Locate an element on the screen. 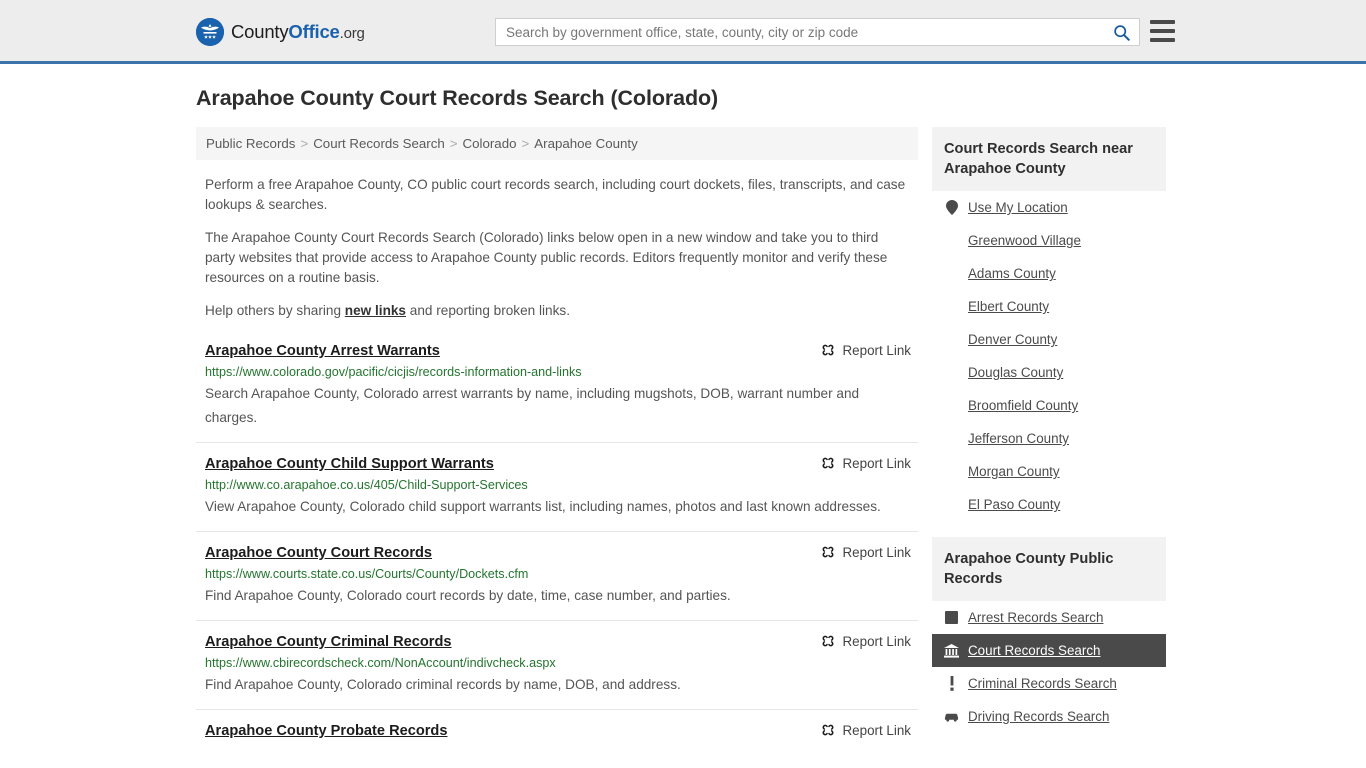 This screenshot has width=1366, height=768. nearby-item-label: Morgan County is located at coordinates (1014, 471).